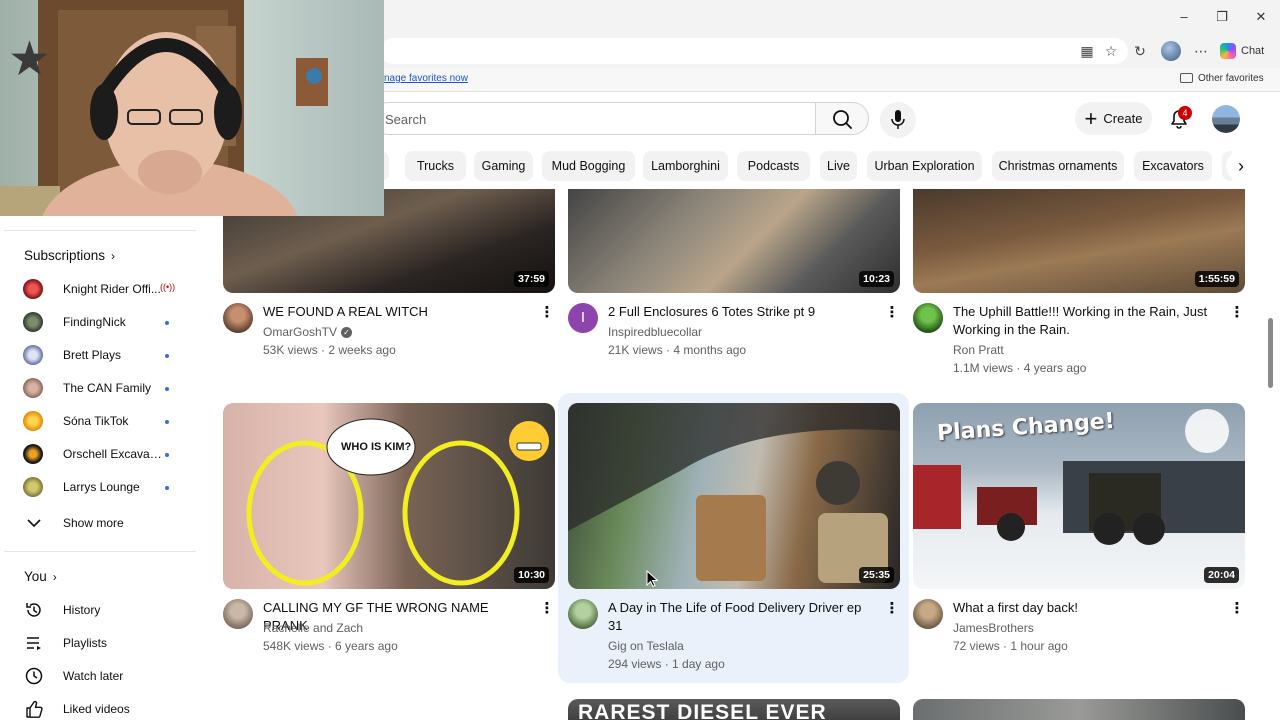 The image size is (1280, 725). What do you see at coordinates (113, 256) in the screenshot?
I see `chevron-right-icon: ›` at bounding box center [113, 256].